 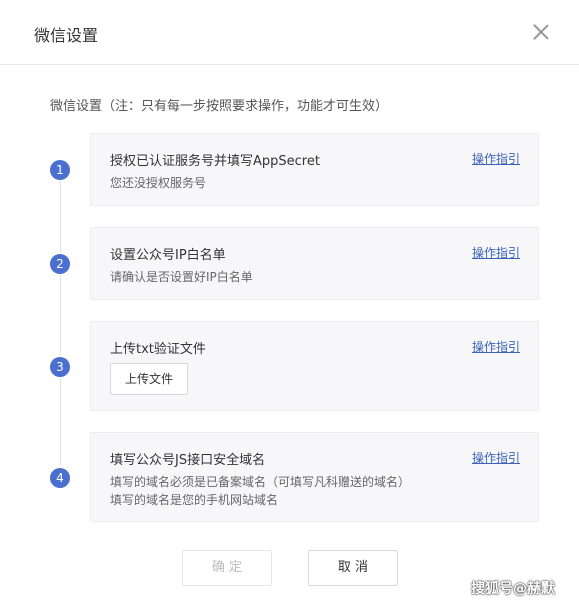 What do you see at coordinates (194, 500) in the screenshot?
I see `step-description: 填写的域名是您的手机网站域名` at bounding box center [194, 500].